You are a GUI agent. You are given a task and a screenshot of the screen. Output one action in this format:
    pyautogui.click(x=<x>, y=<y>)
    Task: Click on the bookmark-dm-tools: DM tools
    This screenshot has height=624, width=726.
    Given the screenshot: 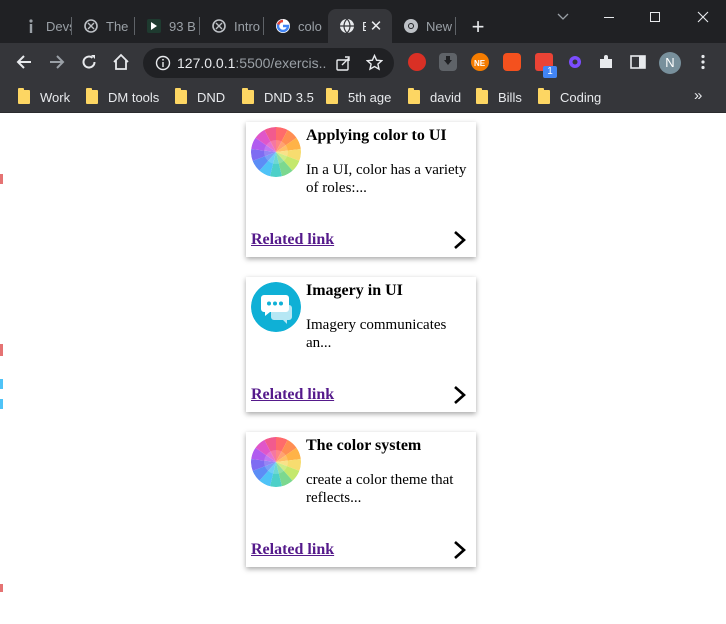 What is the action you would take?
    pyautogui.click(x=122, y=97)
    